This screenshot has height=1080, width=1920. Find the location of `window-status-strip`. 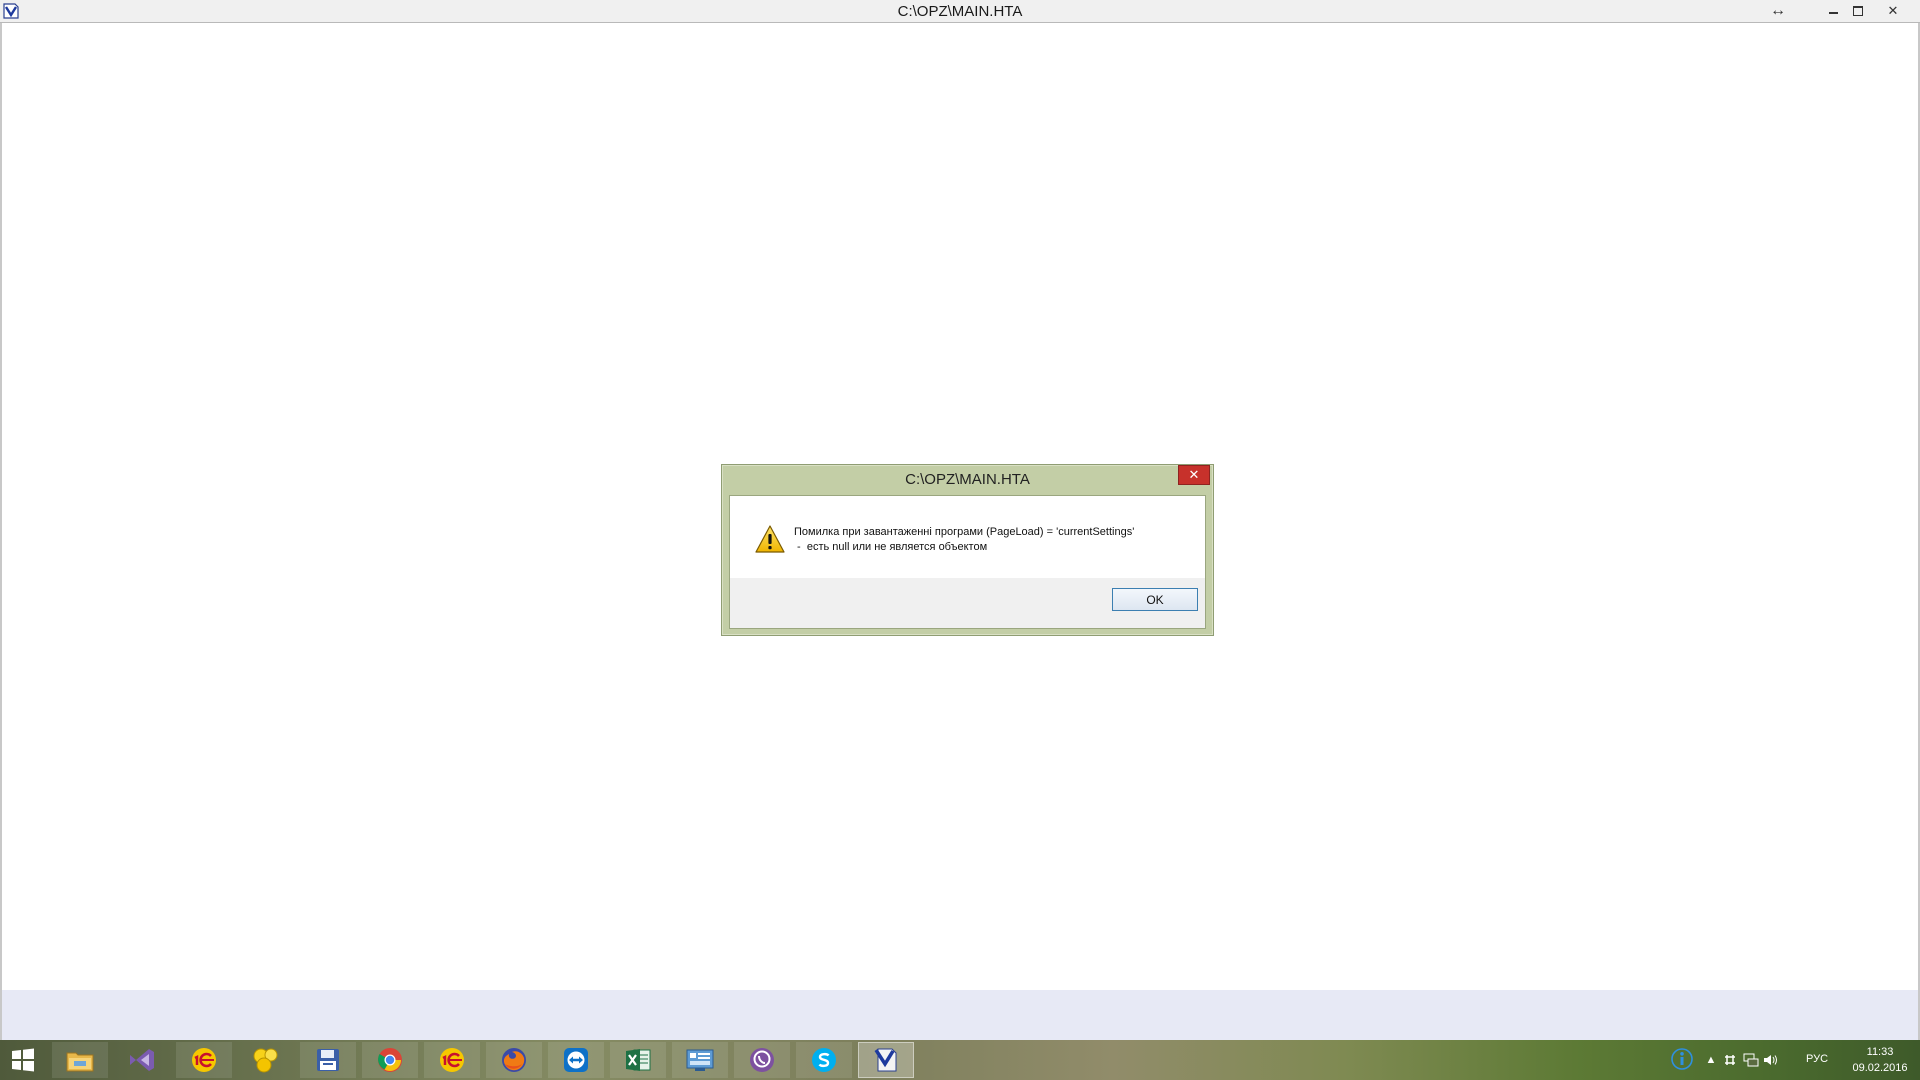

window-status-strip is located at coordinates (960, 1015).